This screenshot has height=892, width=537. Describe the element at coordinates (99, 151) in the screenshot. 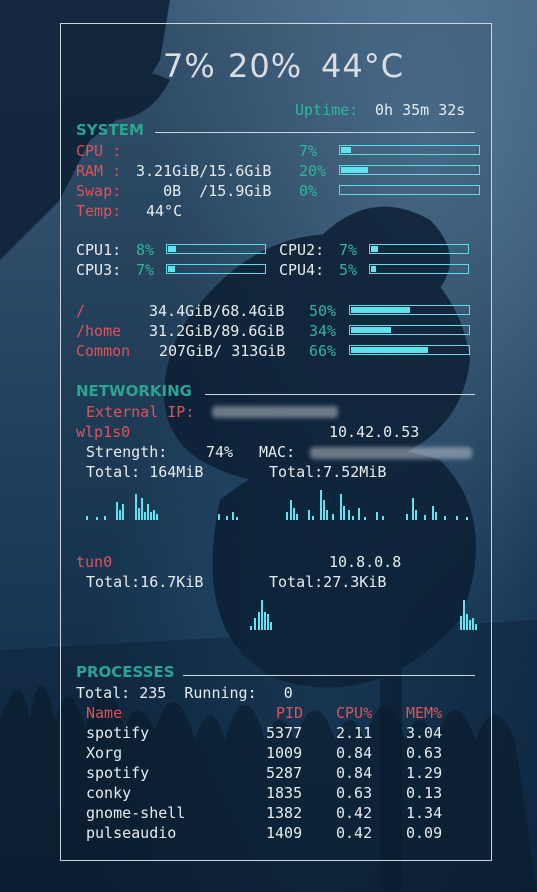

I see `cpu-label: CPU :` at that location.